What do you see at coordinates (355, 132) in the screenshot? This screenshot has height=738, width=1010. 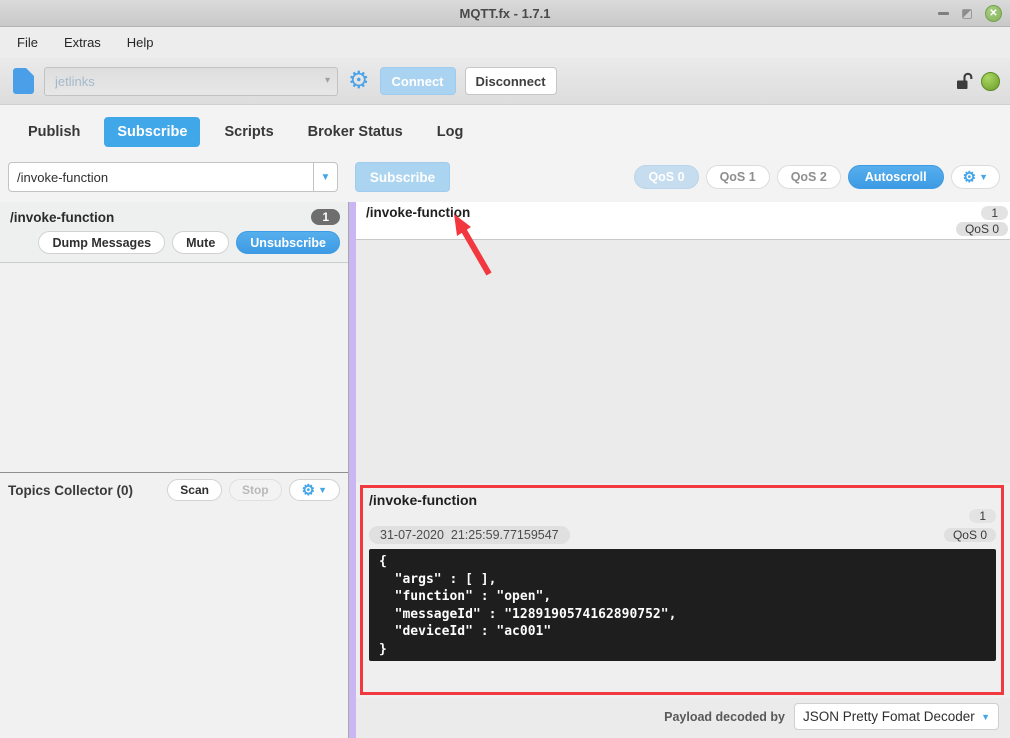 I see `tab-broker-status: Broker Status` at bounding box center [355, 132].